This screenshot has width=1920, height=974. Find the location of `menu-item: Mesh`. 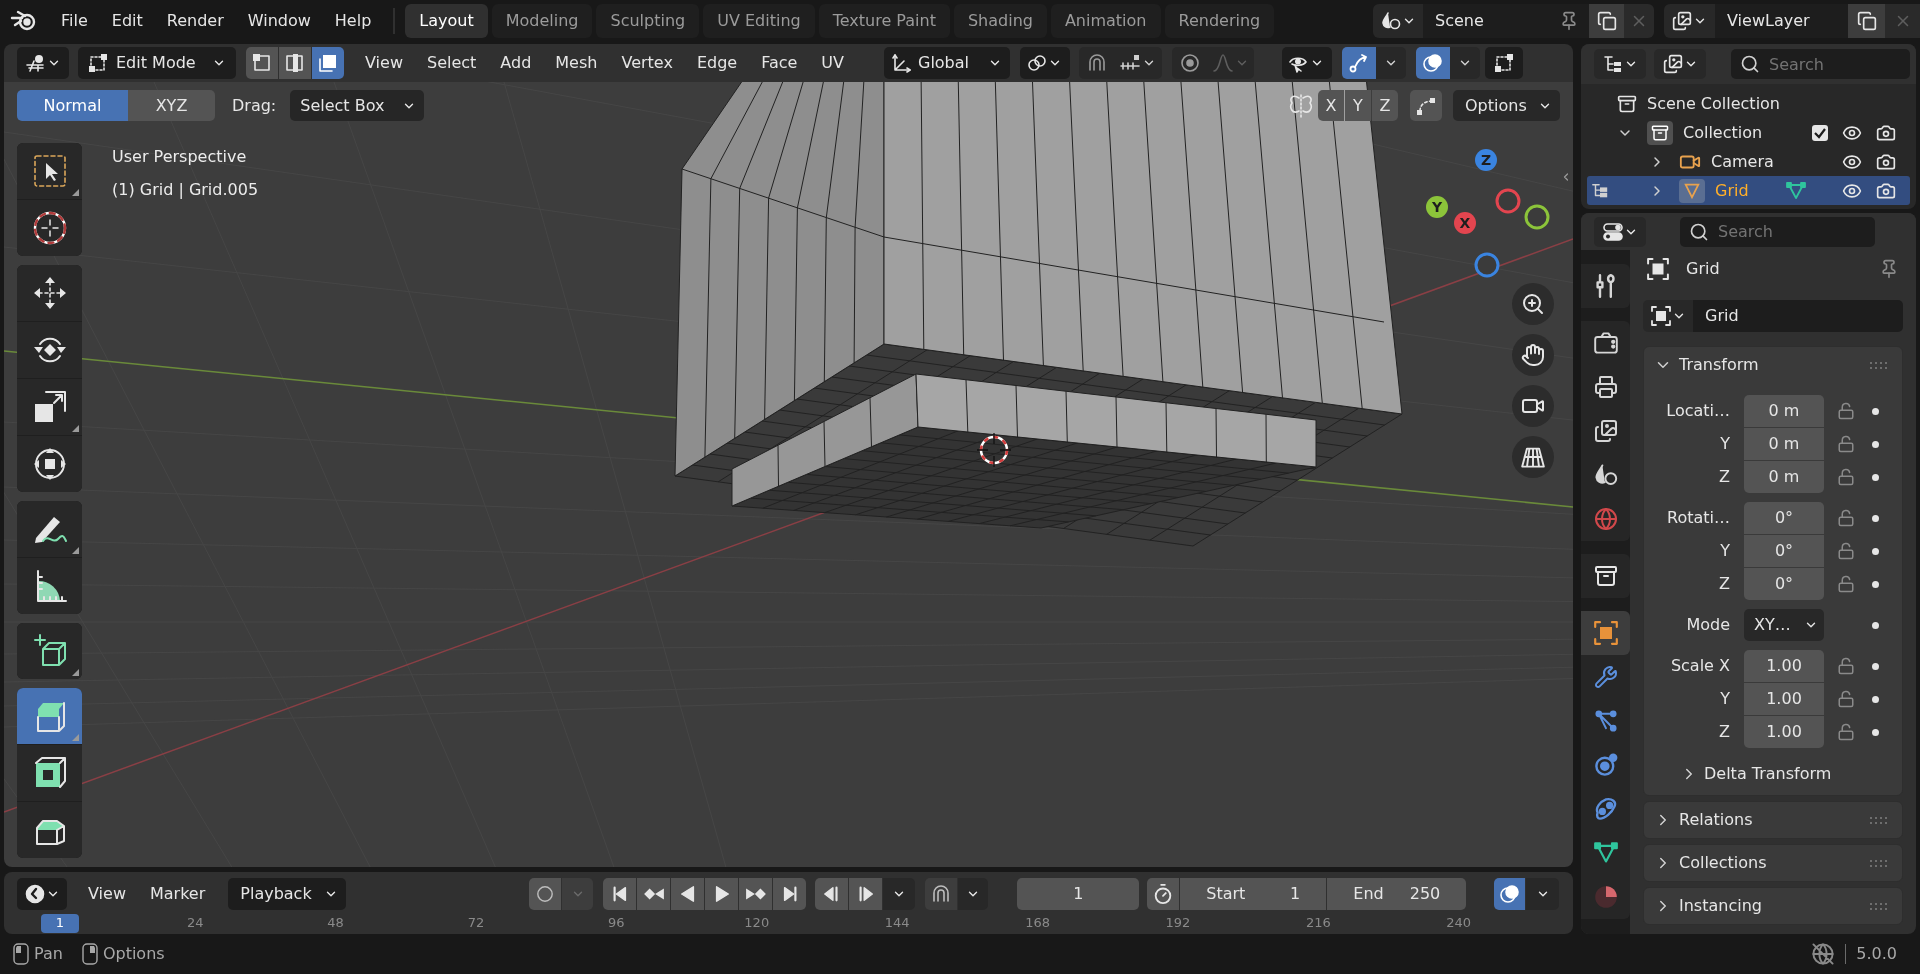

menu-item: Mesh is located at coordinates (576, 63).